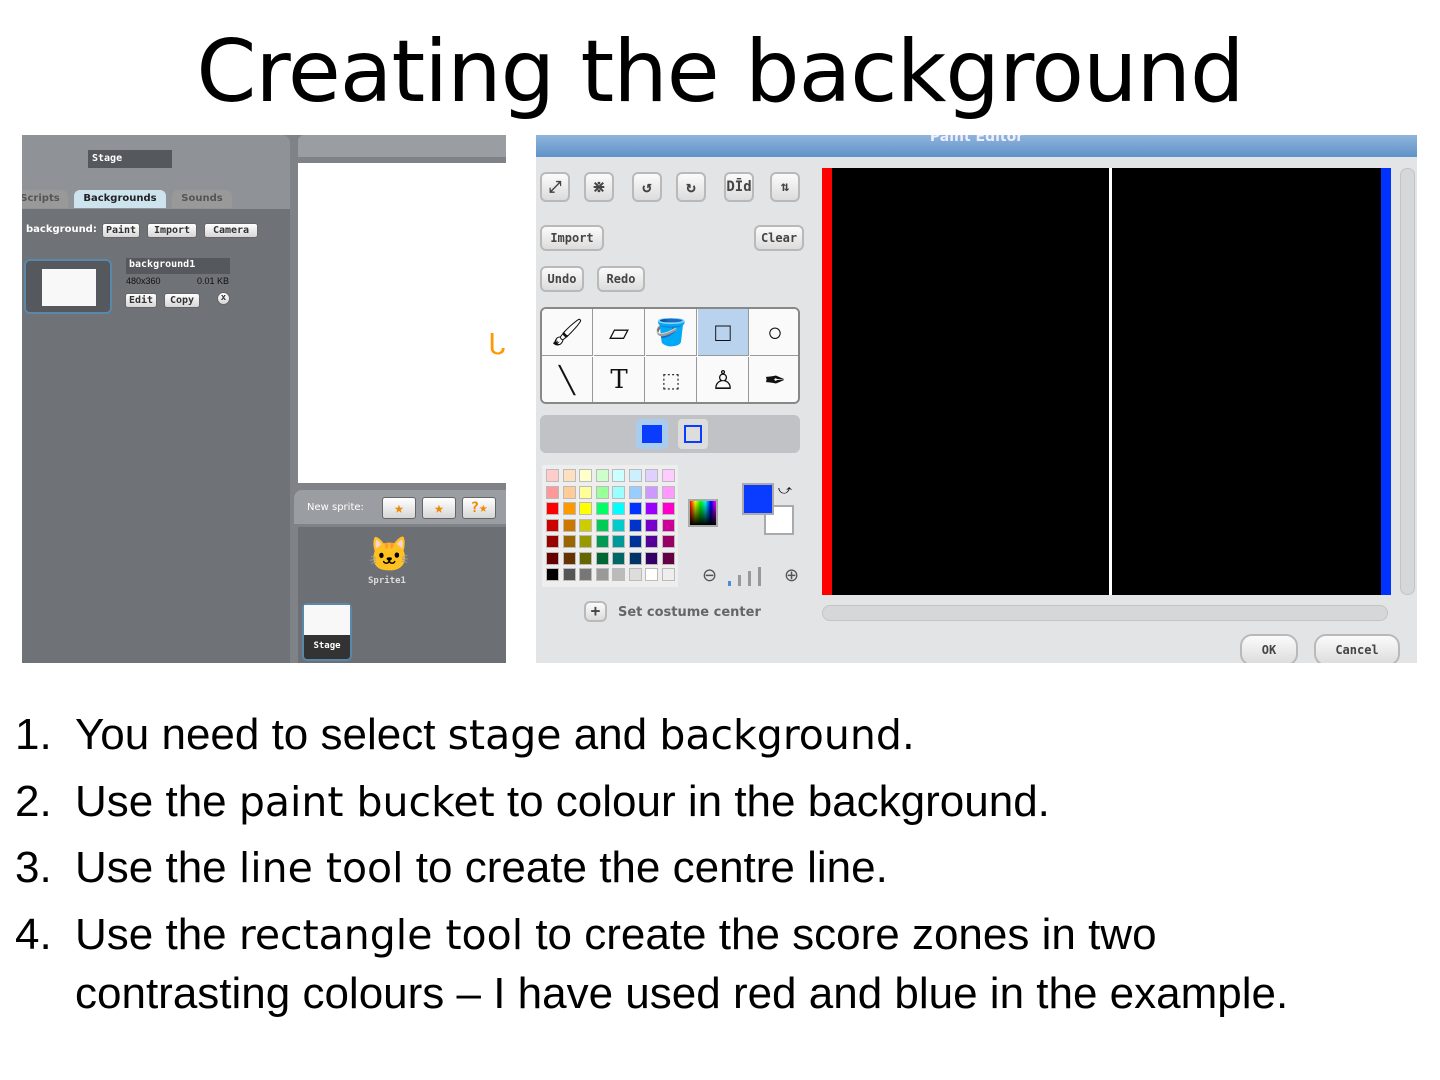  I want to click on paintbrush-tool: 🖌, so click(567, 332).